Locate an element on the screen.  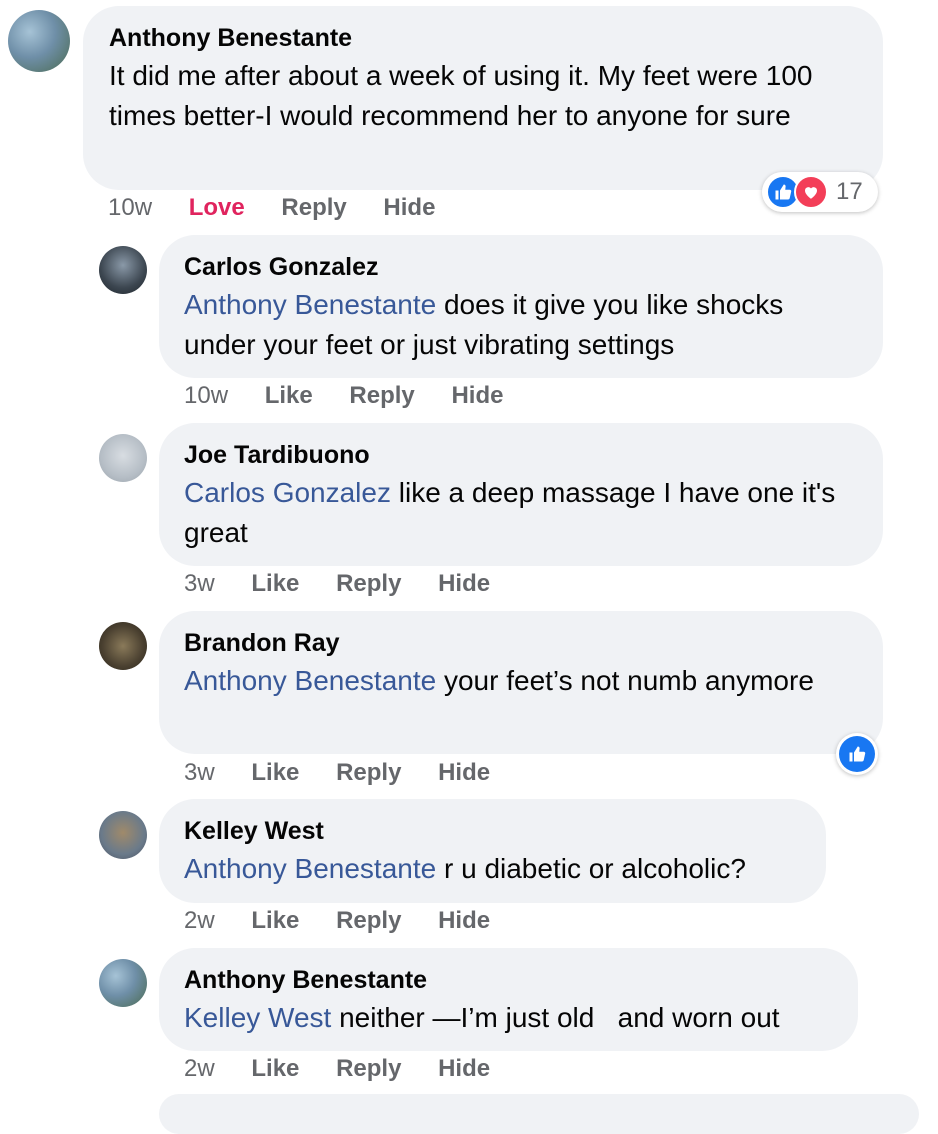
comment-author: Kelley West is located at coordinates (492, 831).